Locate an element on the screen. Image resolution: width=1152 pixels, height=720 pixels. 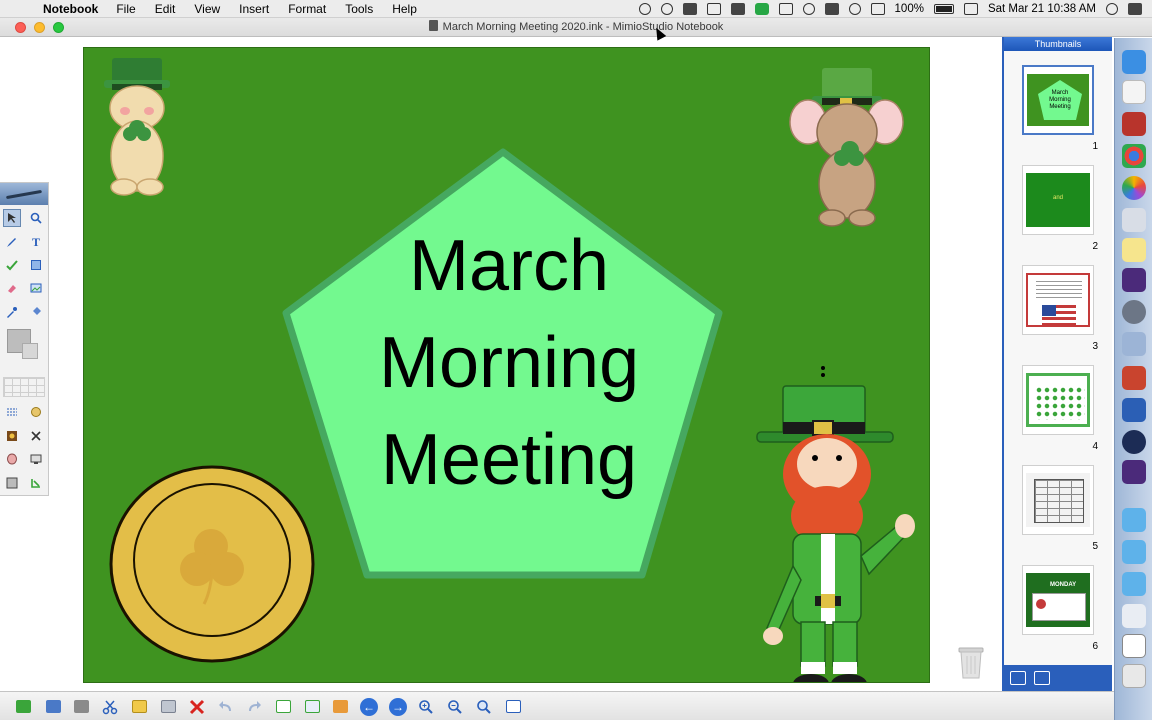
eyedropper-tool-icon is located at coordinates (12, 312).